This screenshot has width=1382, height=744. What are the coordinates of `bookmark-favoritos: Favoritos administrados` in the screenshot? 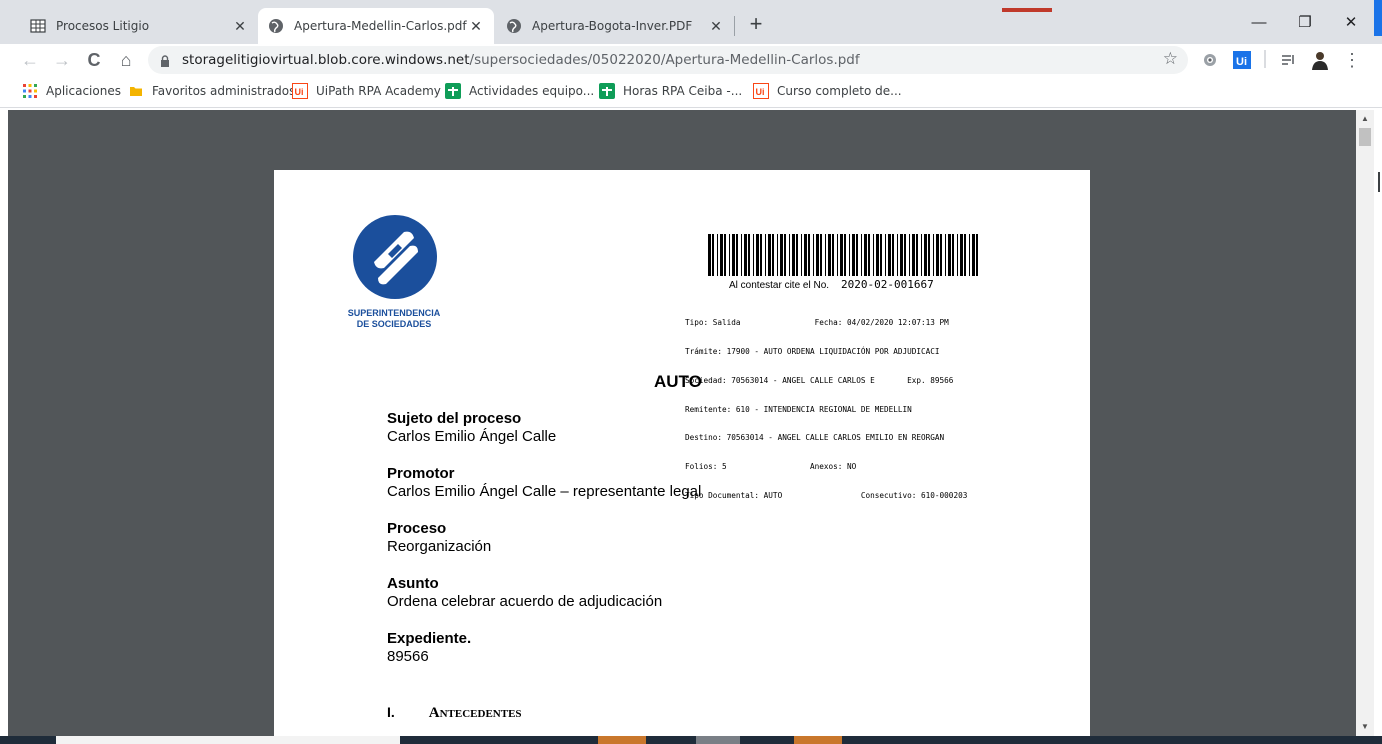 It's located at (211, 91).